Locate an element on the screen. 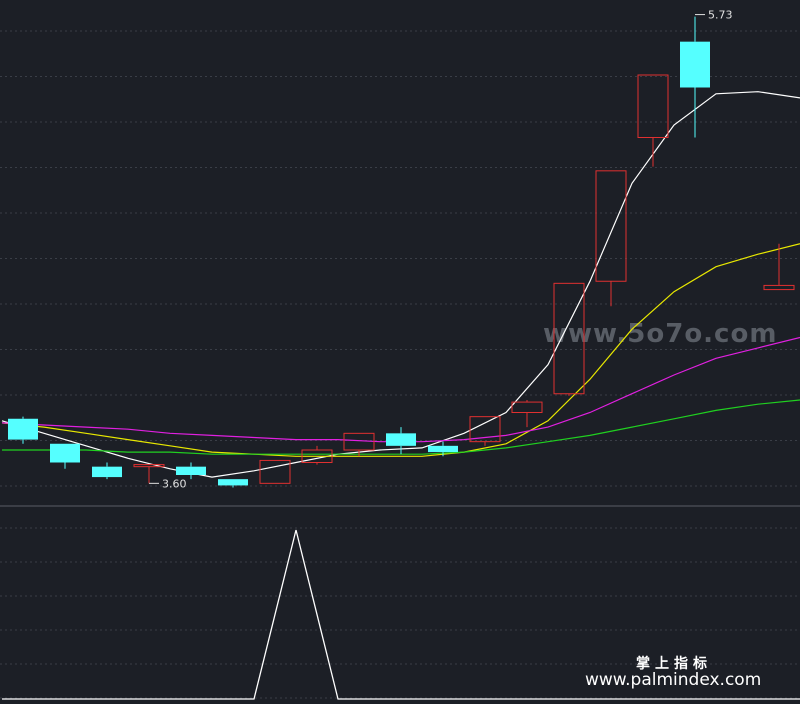 This screenshot has height=704, width=800. annotation-label-1: 3.60 is located at coordinates (174, 483).